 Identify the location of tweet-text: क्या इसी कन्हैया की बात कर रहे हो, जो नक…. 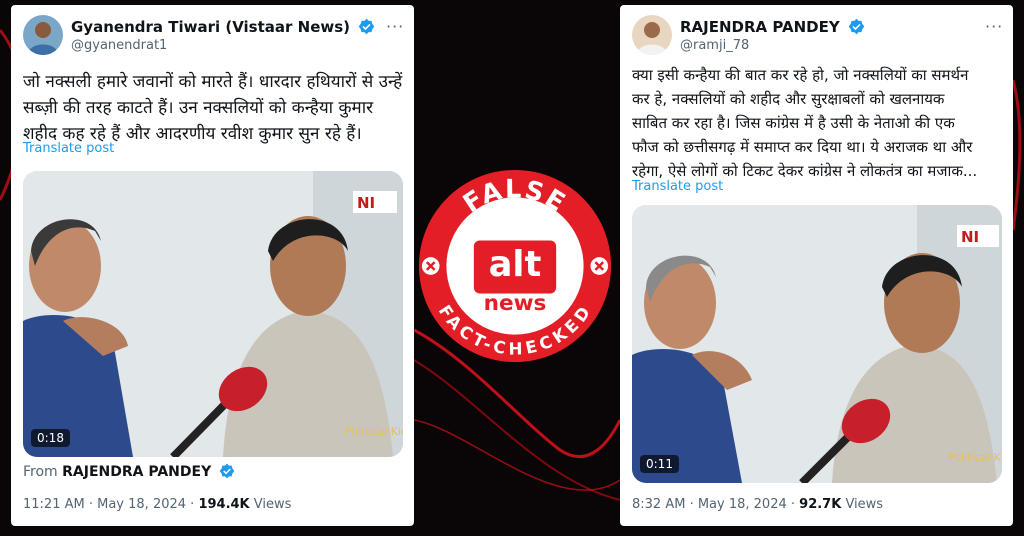
(804, 123).